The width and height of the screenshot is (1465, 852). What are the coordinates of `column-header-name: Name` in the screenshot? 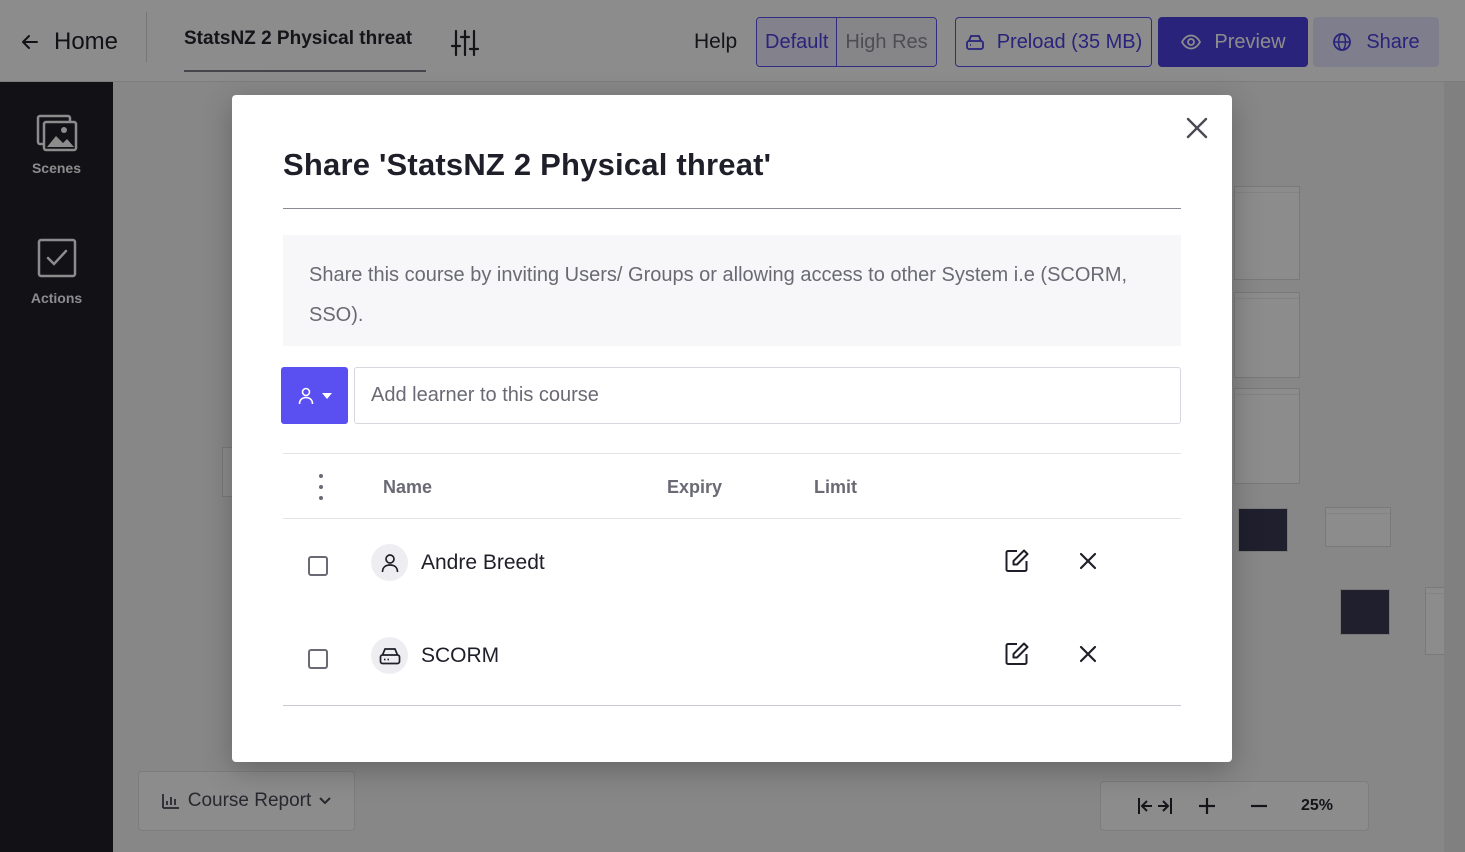 It's located at (408, 487).